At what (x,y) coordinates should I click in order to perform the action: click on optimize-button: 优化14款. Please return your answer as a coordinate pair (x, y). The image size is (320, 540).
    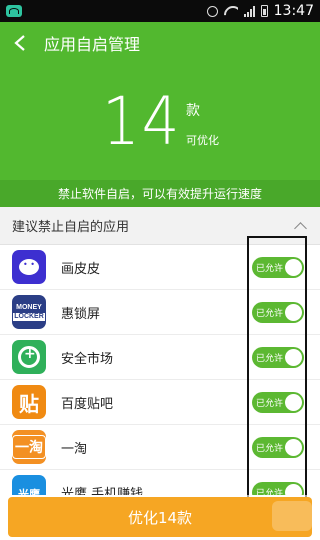
    Looking at the image, I should click on (160, 517).